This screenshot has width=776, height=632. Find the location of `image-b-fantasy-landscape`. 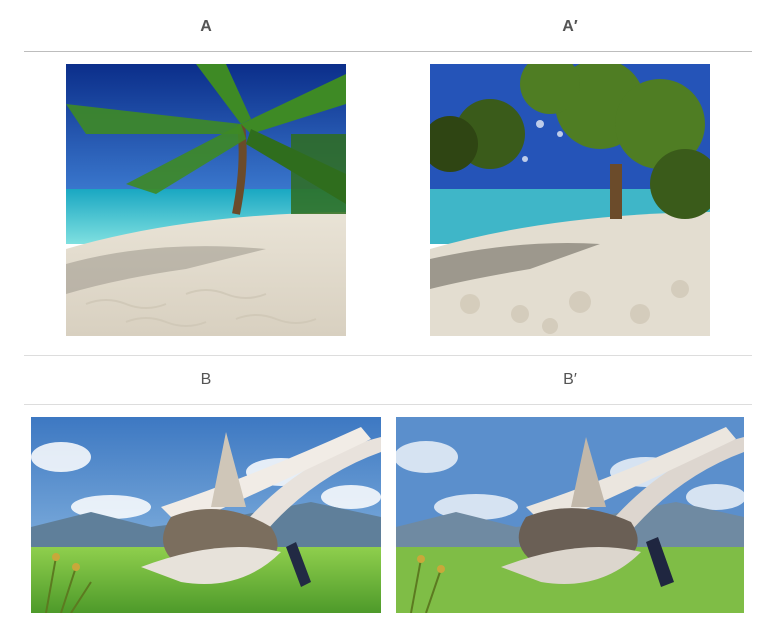

image-b-fantasy-landscape is located at coordinates (206, 515).